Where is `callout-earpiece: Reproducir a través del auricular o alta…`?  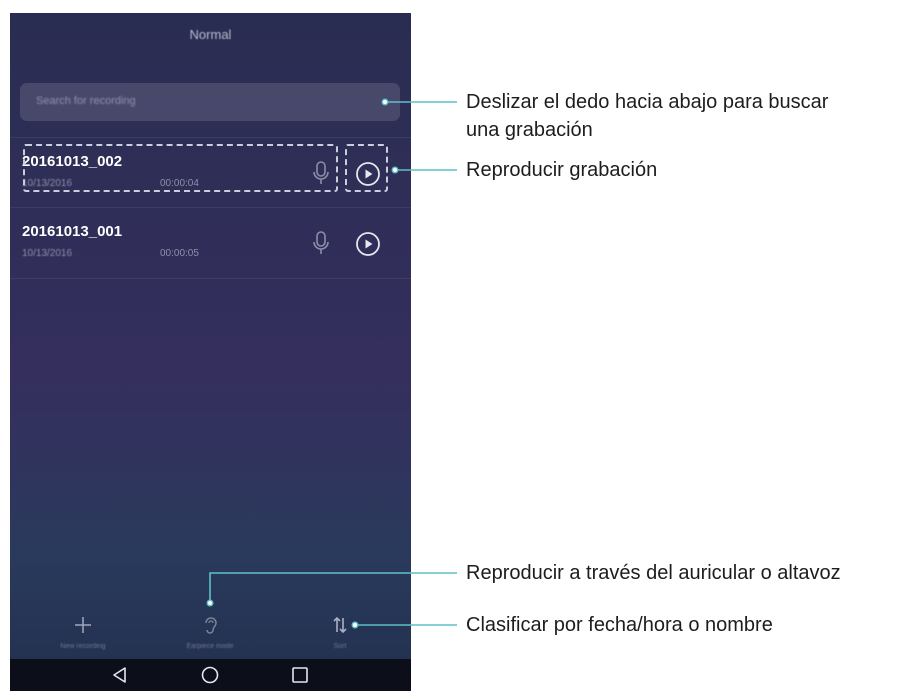 callout-earpiece: Reproducir a través del auricular o alta… is located at coordinates (653, 573).